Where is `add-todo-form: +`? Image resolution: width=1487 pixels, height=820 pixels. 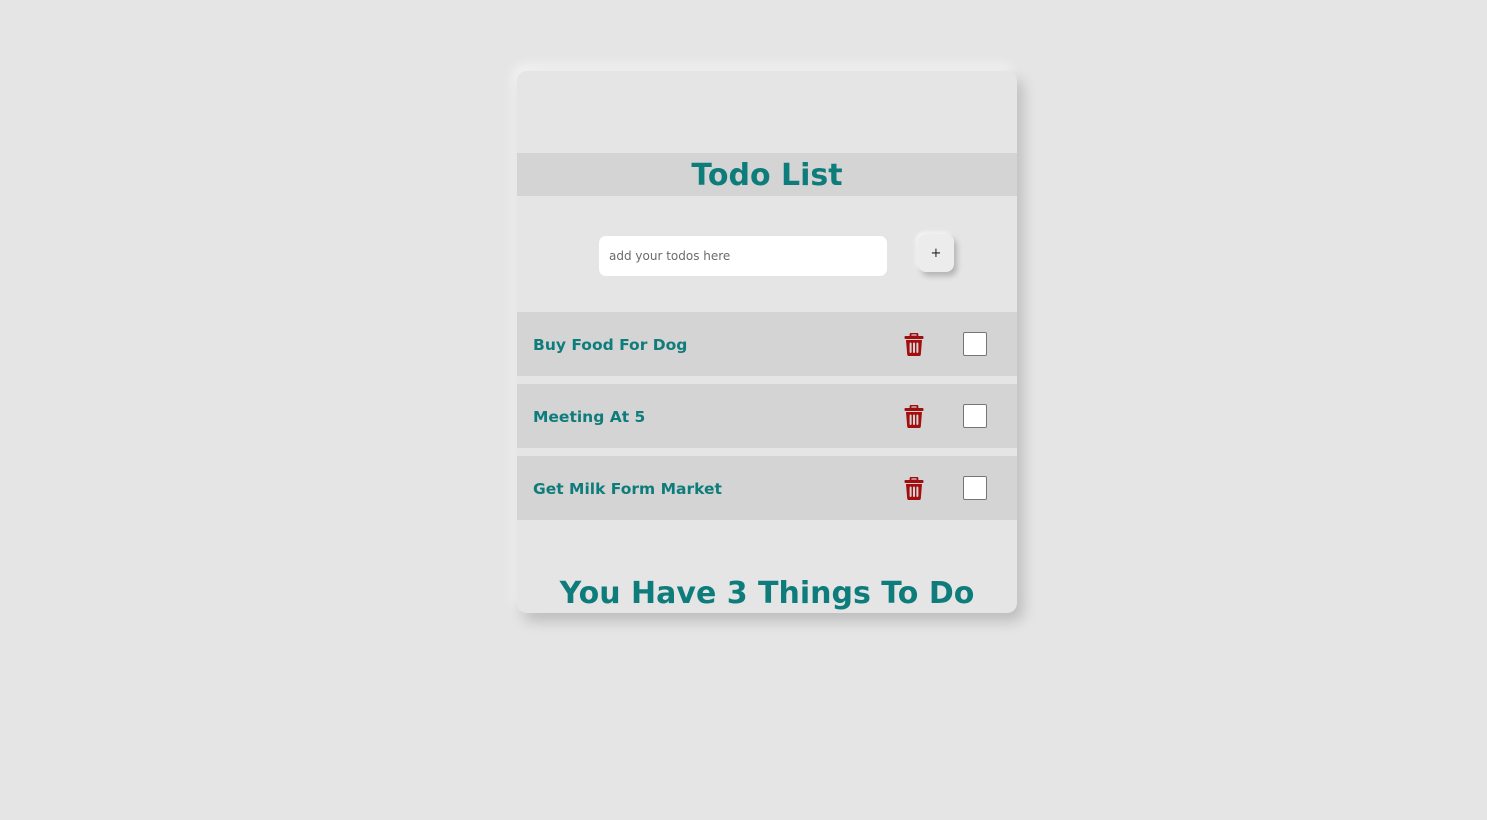
add-todo-form: + is located at coordinates (767, 255).